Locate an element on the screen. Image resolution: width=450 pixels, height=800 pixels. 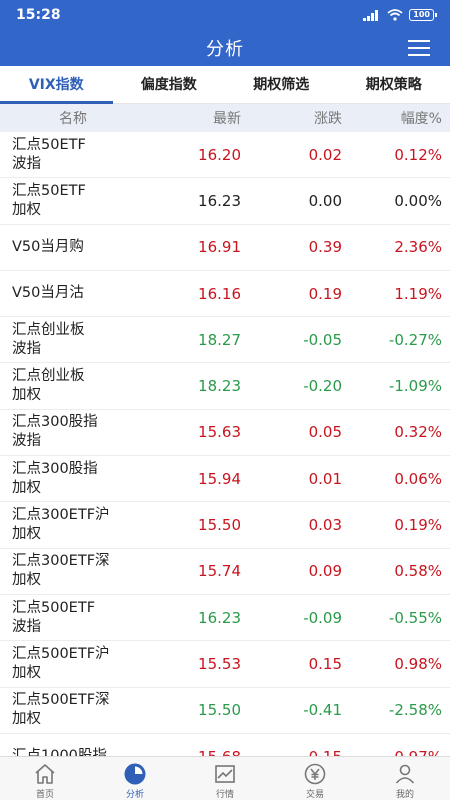
table-row: V50当月购 16.91 0.39 2.36% is located at coordinates (225, 248).